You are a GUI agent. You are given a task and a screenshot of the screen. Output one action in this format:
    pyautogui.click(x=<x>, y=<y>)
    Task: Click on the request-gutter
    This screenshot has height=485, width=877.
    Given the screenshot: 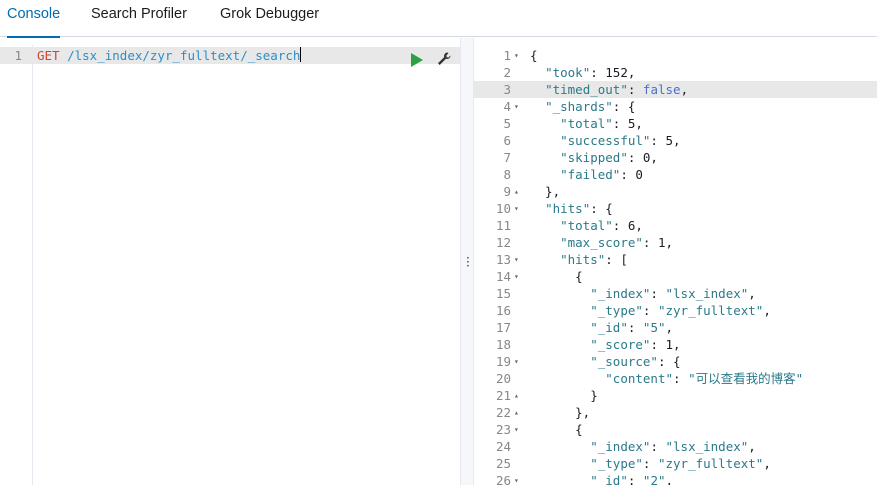 What is the action you would take?
    pyautogui.click(x=16, y=265)
    